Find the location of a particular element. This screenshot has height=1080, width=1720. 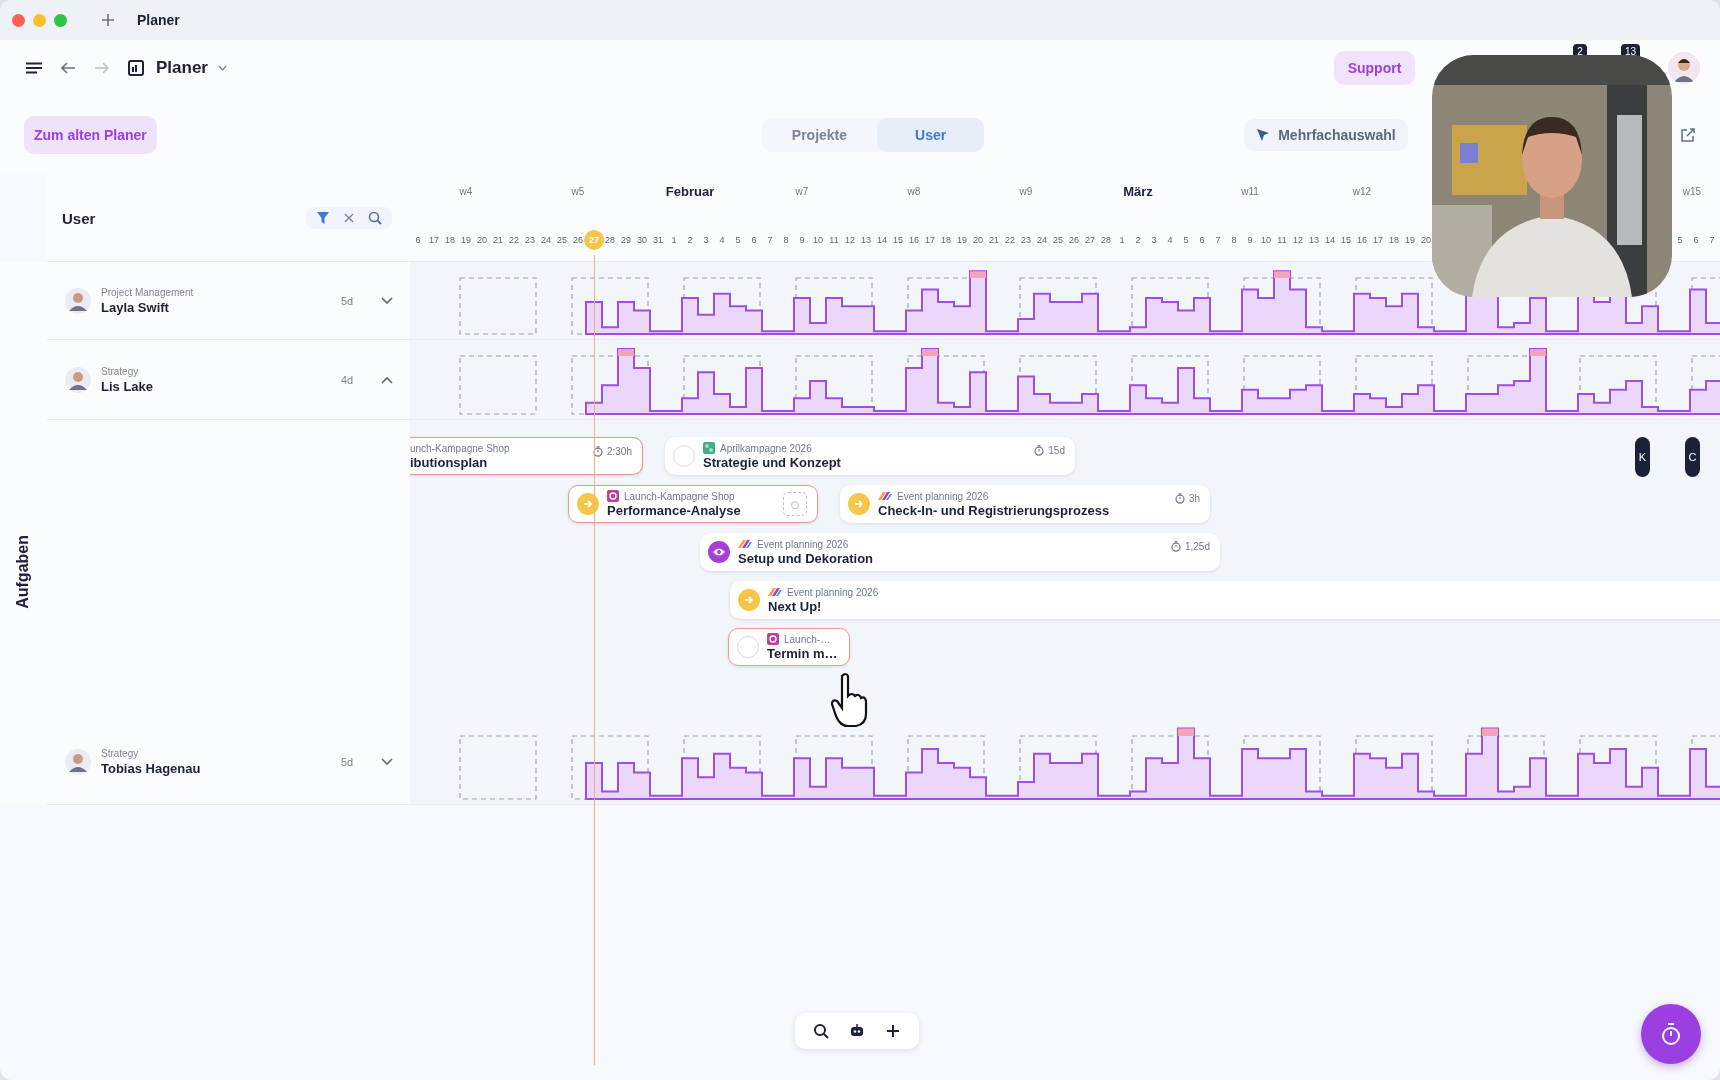

task-card: Event planning 2026 Next Up! is located at coordinates (1225, 600).